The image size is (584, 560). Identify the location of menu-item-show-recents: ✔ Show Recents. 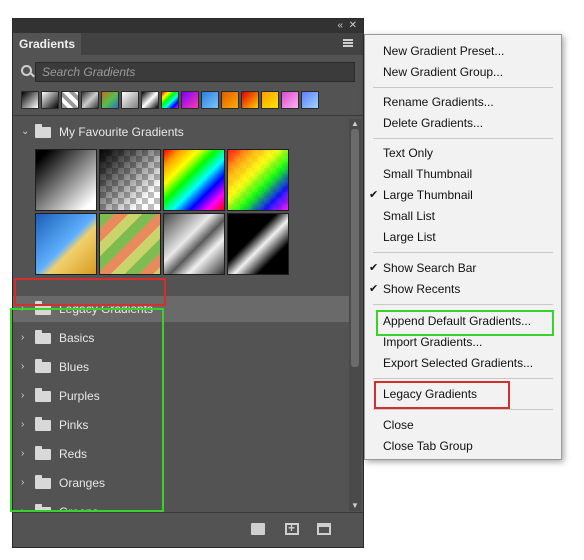
(463, 289).